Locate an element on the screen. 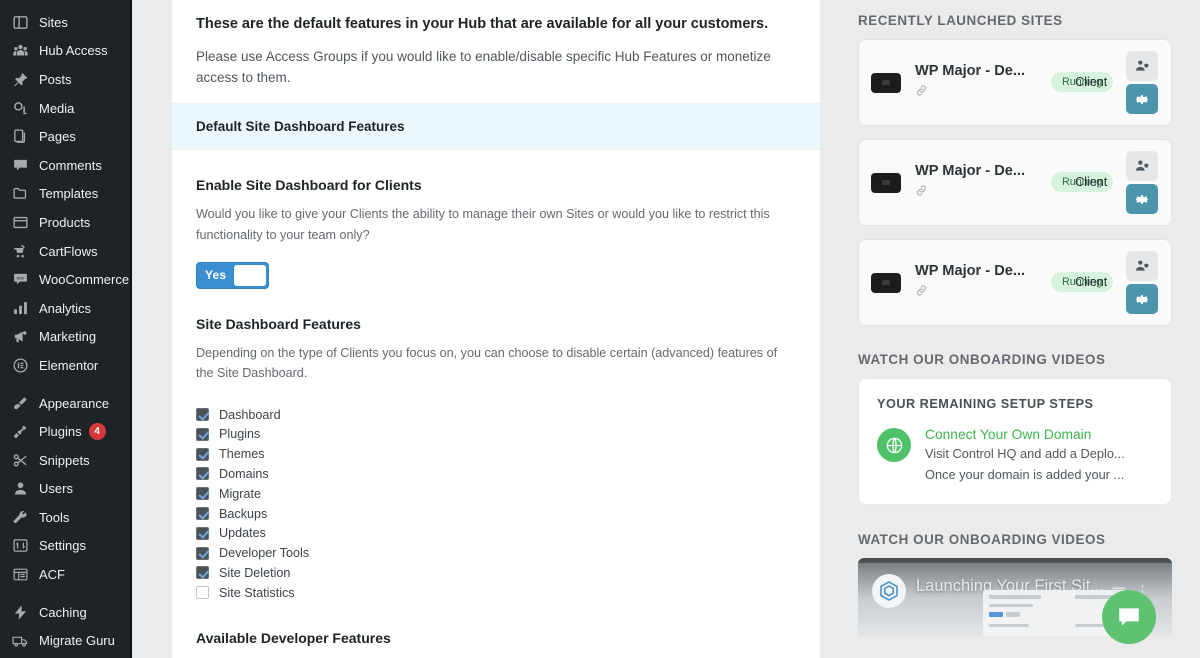 This screenshot has height=658, width=1200. sidebar-item-caching: Caching is located at coordinates (66, 612).